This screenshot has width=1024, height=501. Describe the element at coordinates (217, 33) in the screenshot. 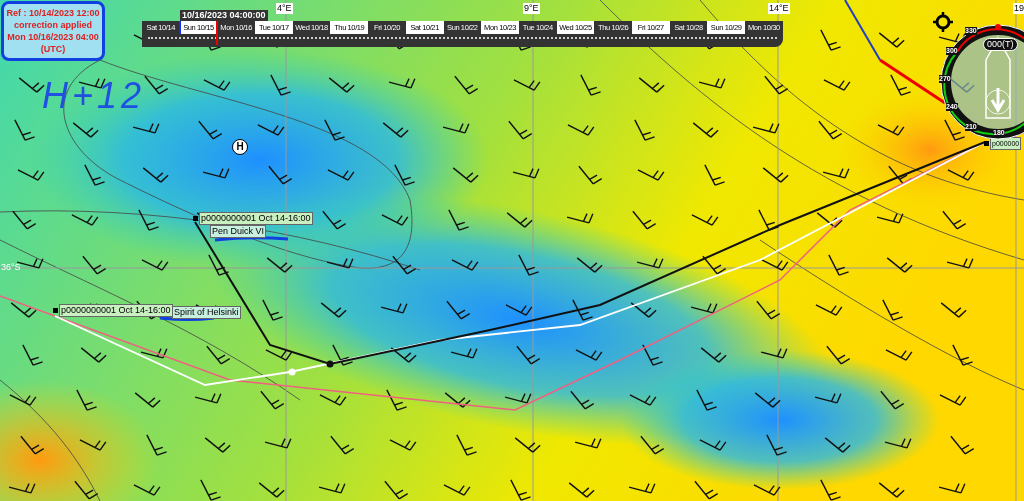

I see `current-time-marker` at that location.